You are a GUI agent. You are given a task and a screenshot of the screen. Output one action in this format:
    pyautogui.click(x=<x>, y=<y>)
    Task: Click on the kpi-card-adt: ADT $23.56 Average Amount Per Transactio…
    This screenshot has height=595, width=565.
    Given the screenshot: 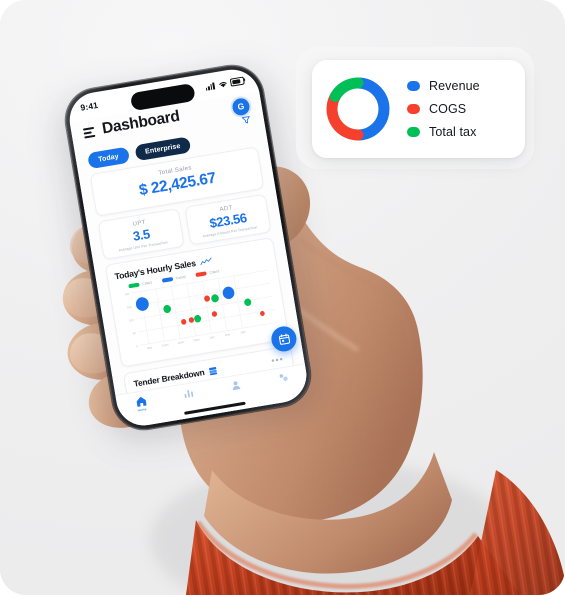 What is the action you would take?
    pyautogui.click(x=228, y=219)
    